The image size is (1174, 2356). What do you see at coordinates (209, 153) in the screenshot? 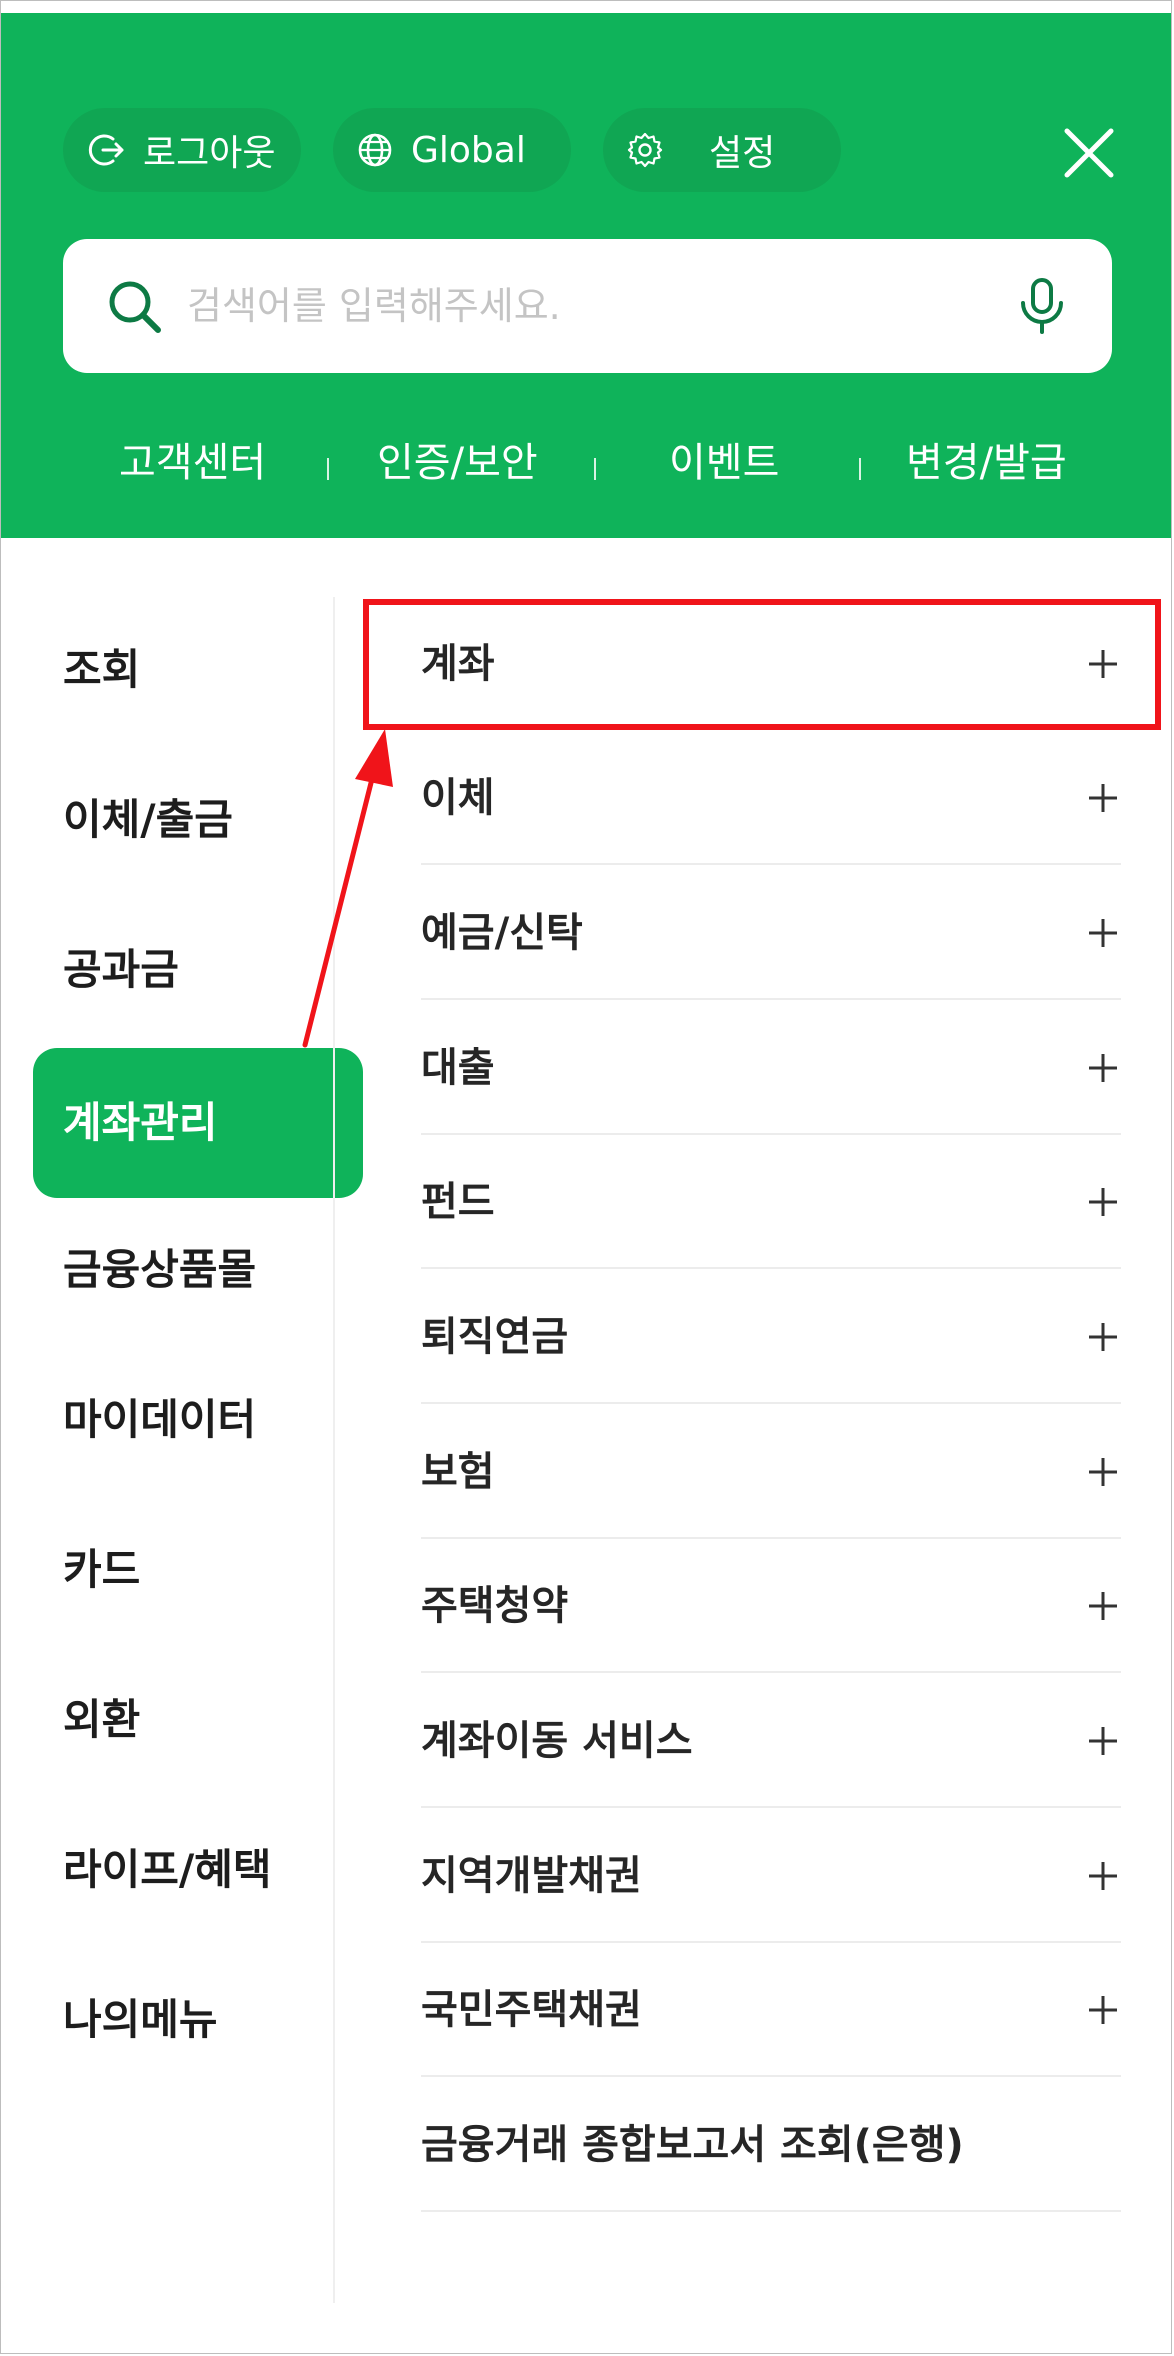
I see `logout-label: 로그아웃` at bounding box center [209, 153].